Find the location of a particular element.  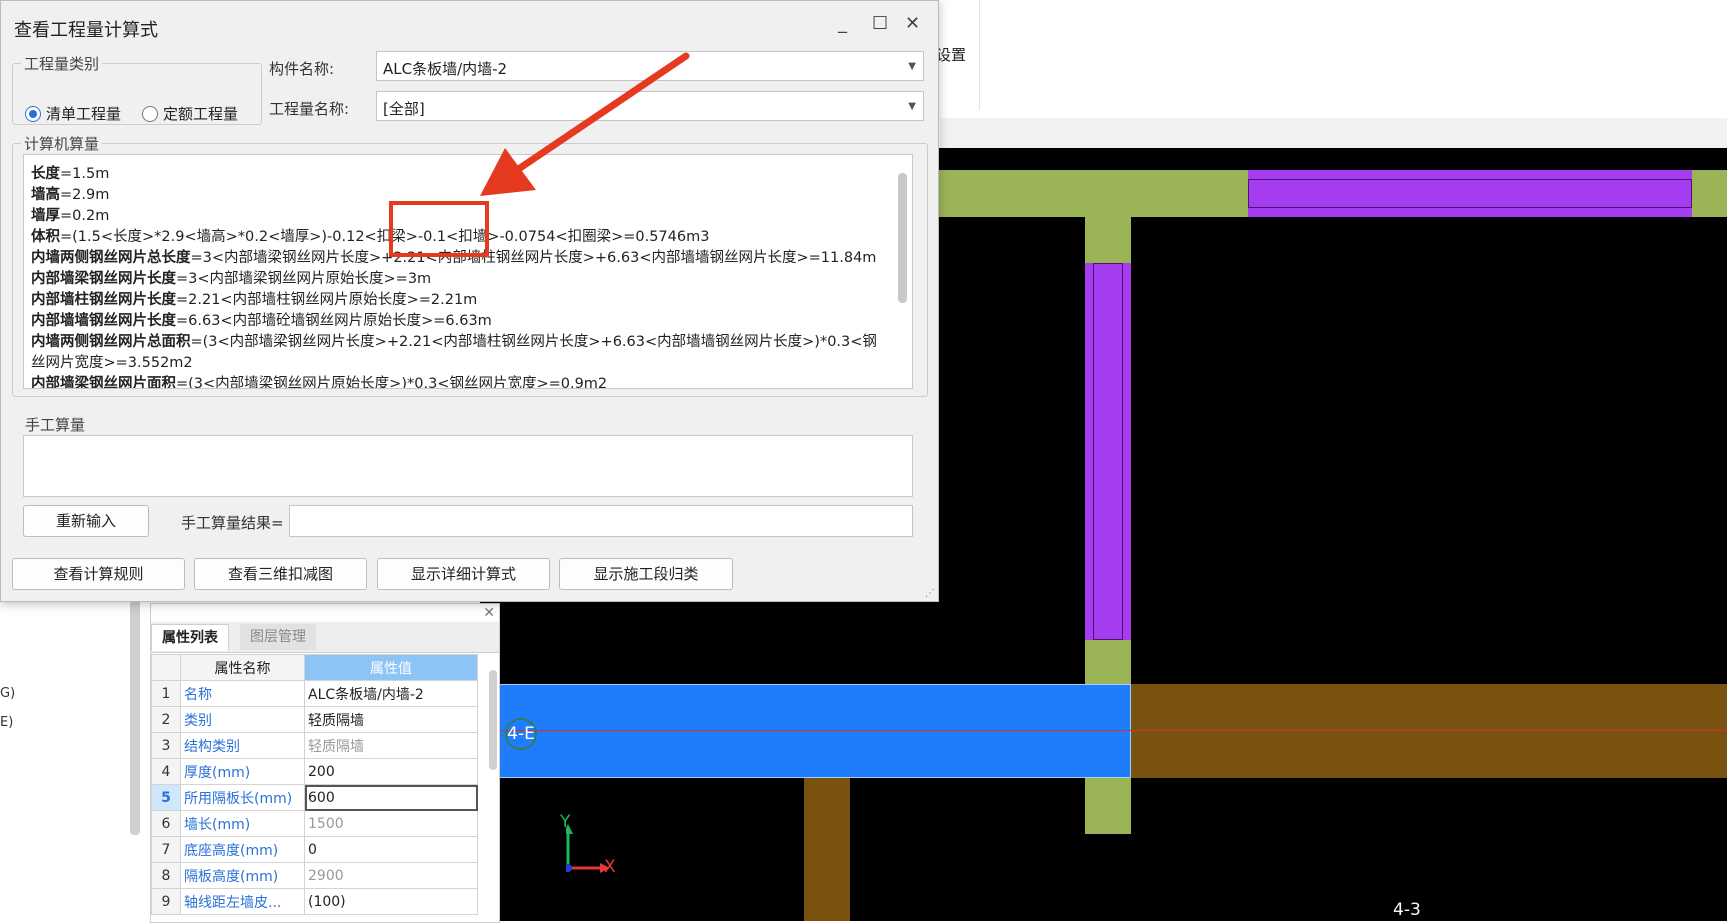

row-number: 9 is located at coordinates (166, 901).